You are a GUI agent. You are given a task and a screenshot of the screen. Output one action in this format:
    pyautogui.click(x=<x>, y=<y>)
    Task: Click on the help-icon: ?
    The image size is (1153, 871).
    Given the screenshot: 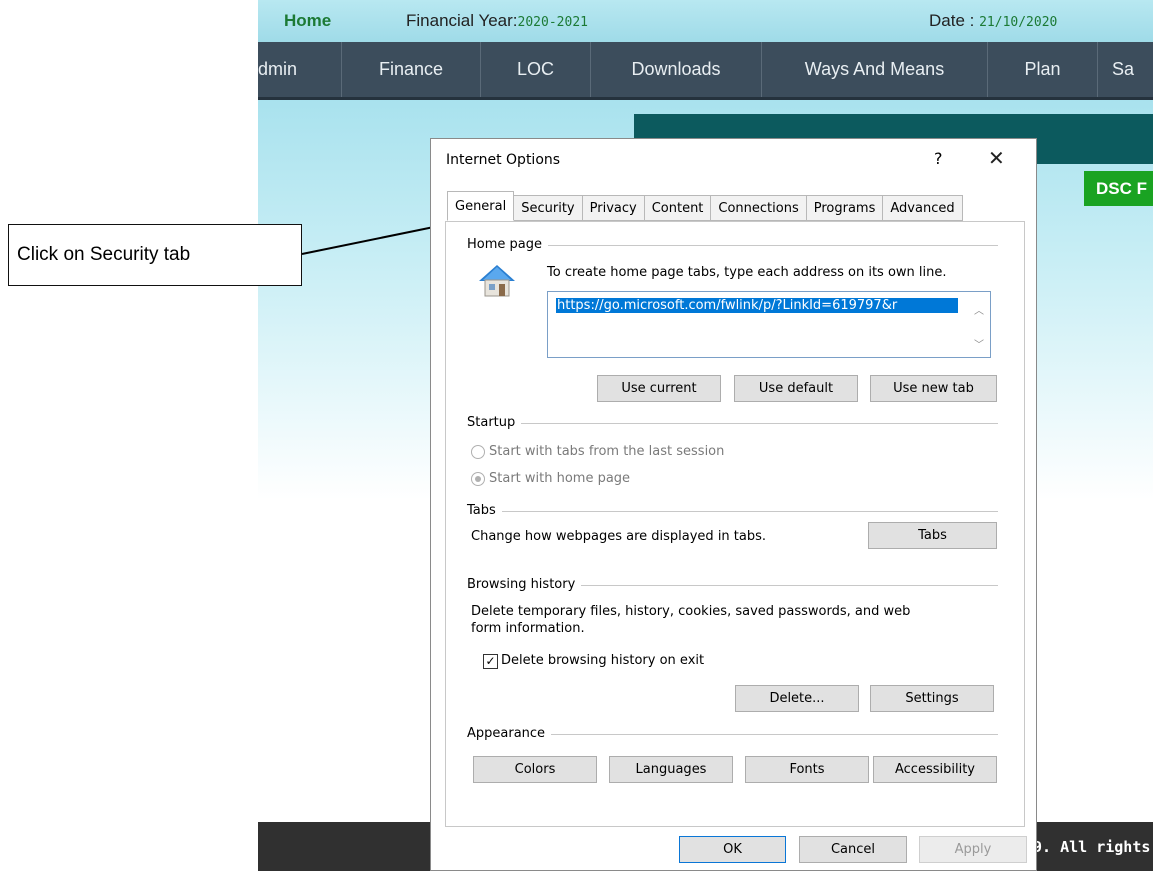 What is the action you would take?
    pyautogui.click(x=938, y=158)
    